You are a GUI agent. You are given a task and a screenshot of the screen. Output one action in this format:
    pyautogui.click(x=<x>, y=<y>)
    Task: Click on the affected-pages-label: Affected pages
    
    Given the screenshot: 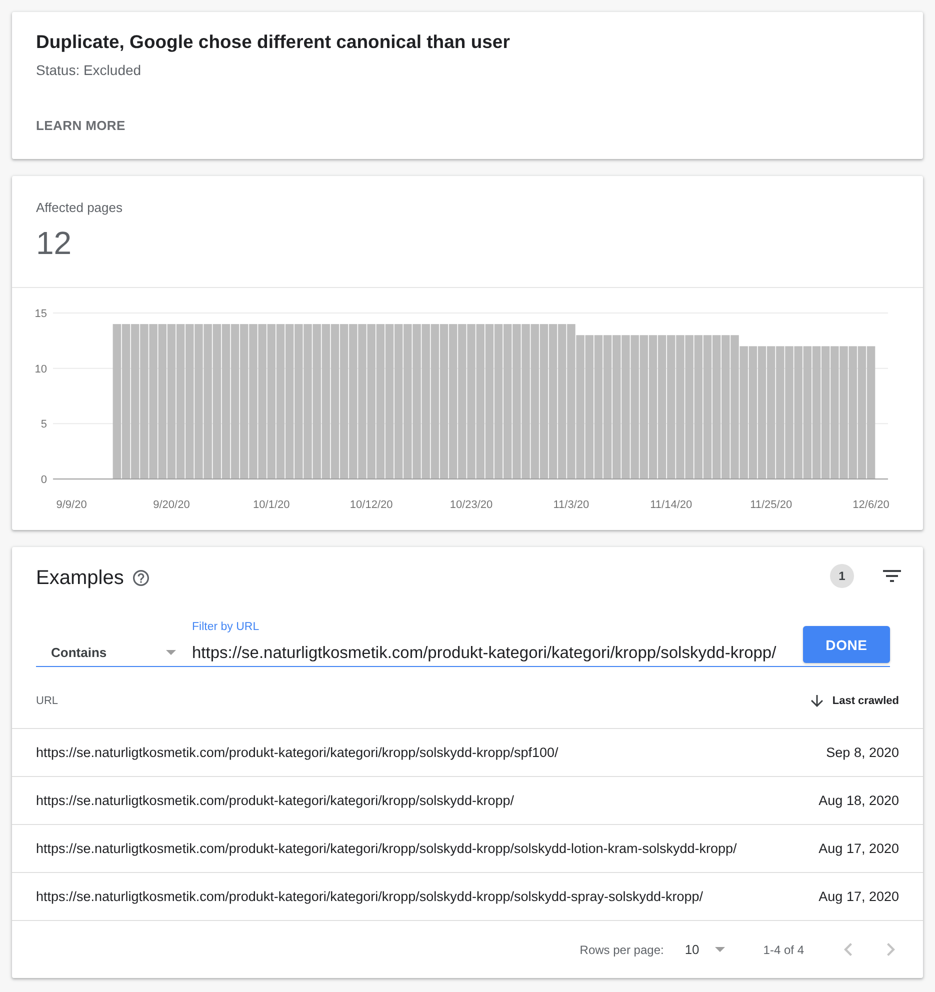 What is the action you would take?
    pyautogui.click(x=80, y=208)
    